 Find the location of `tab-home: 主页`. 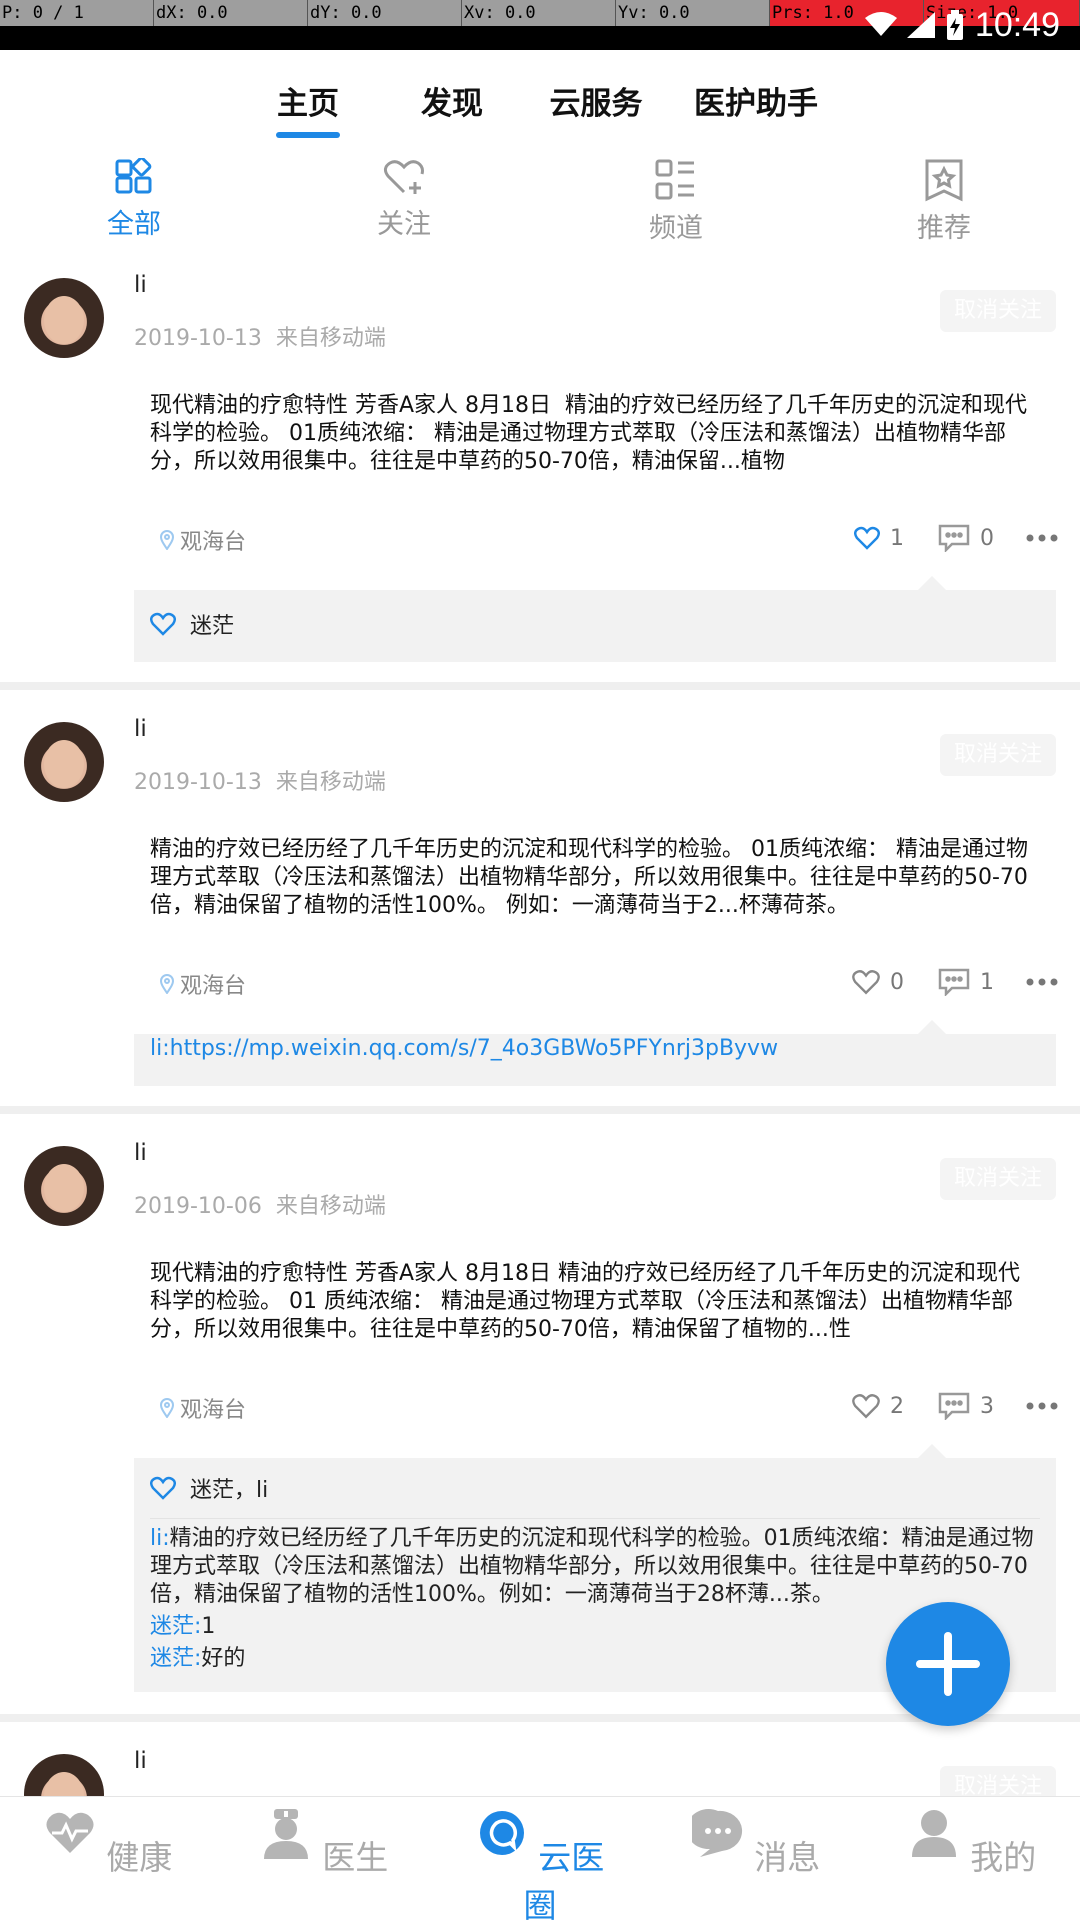

tab-home: 主页 is located at coordinates (308, 108).